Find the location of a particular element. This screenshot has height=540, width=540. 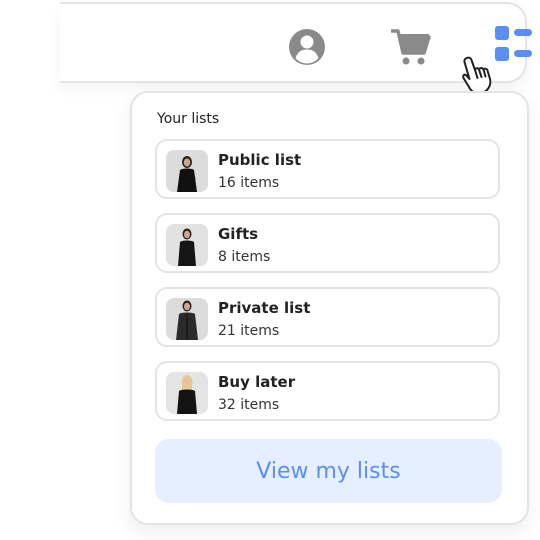

list-count: 32 items is located at coordinates (249, 405).